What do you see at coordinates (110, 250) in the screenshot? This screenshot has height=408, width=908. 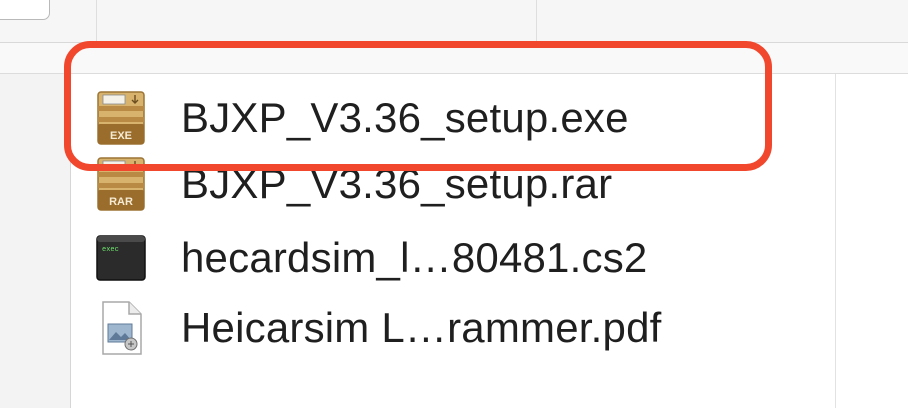 I see `terminal-badge-text: exec` at bounding box center [110, 250].